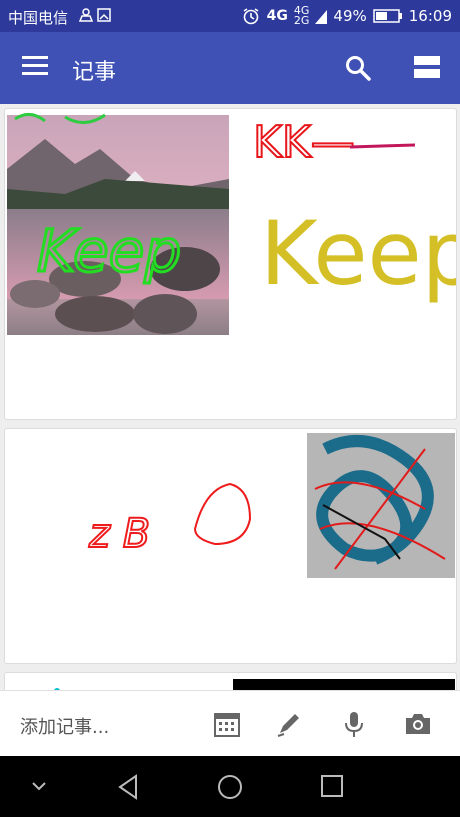 This screenshot has width=460, height=817. What do you see at coordinates (289, 724) in the screenshot?
I see `pen-icon` at bounding box center [289, 724].